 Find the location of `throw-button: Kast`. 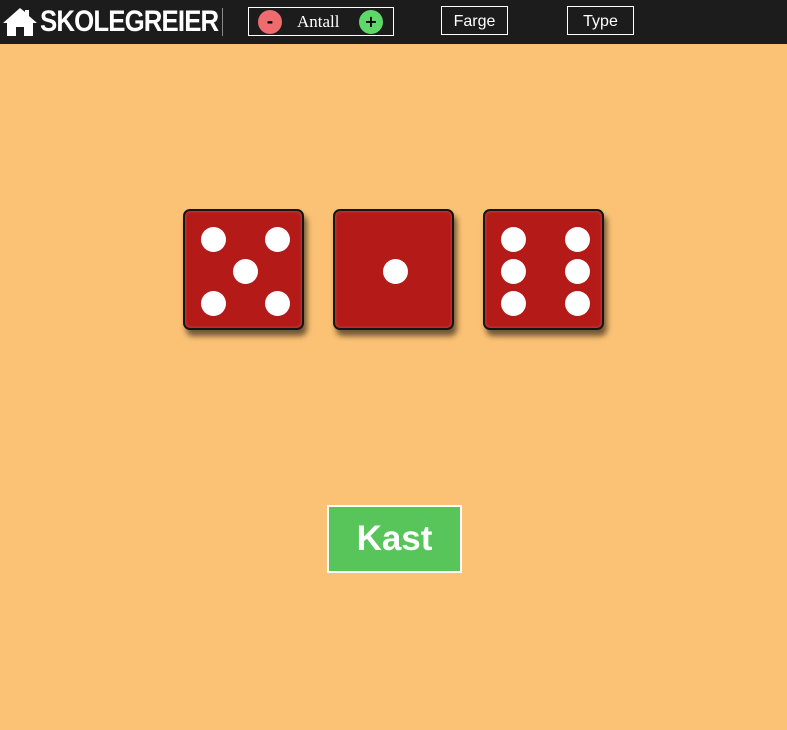

throw-button: Kast is located at coordinates (394, 539).